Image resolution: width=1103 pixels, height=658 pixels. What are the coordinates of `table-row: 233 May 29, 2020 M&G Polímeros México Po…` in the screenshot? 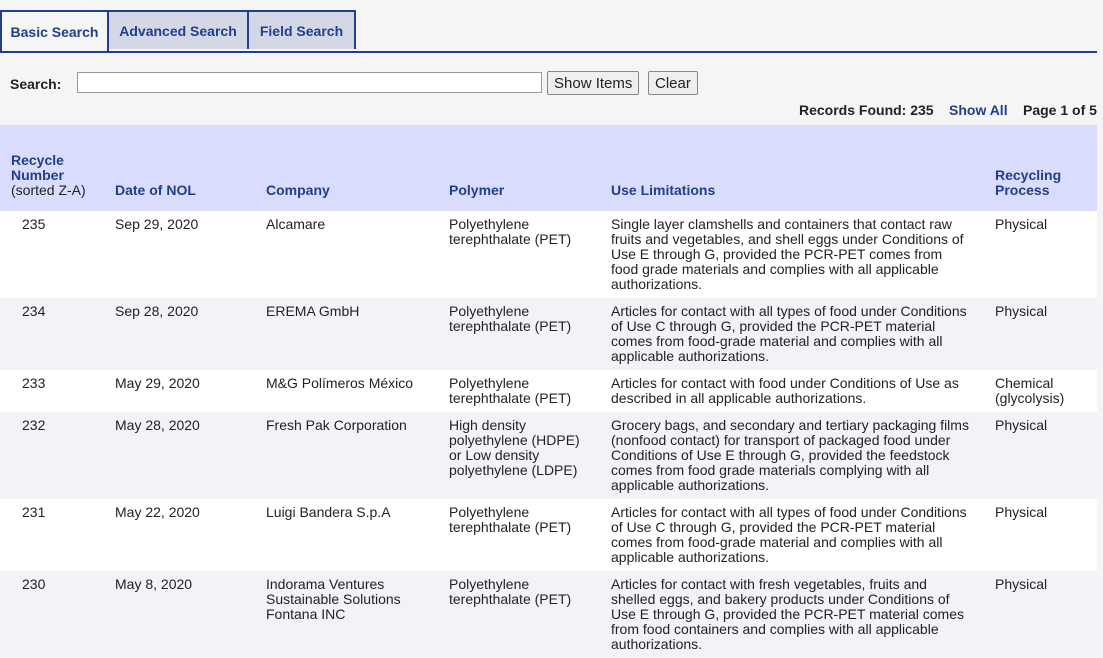 It's located at (548, 391).